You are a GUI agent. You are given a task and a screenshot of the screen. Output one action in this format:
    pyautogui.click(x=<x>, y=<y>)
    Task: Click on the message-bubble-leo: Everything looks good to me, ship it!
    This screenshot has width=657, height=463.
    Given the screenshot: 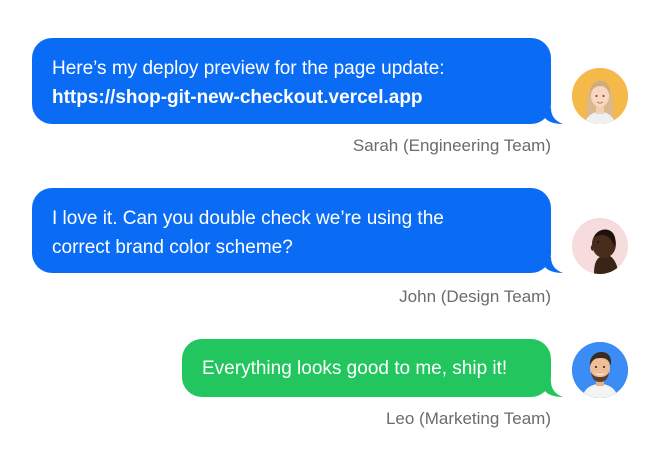 What is the action you would take?
    pyautogui.click(x=366, y=368)
    